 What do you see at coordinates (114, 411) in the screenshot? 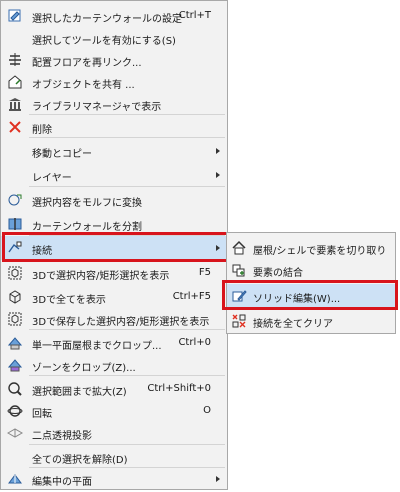
I see `menu-item-orbit: 回転 O` at bounding box center [114, 411].